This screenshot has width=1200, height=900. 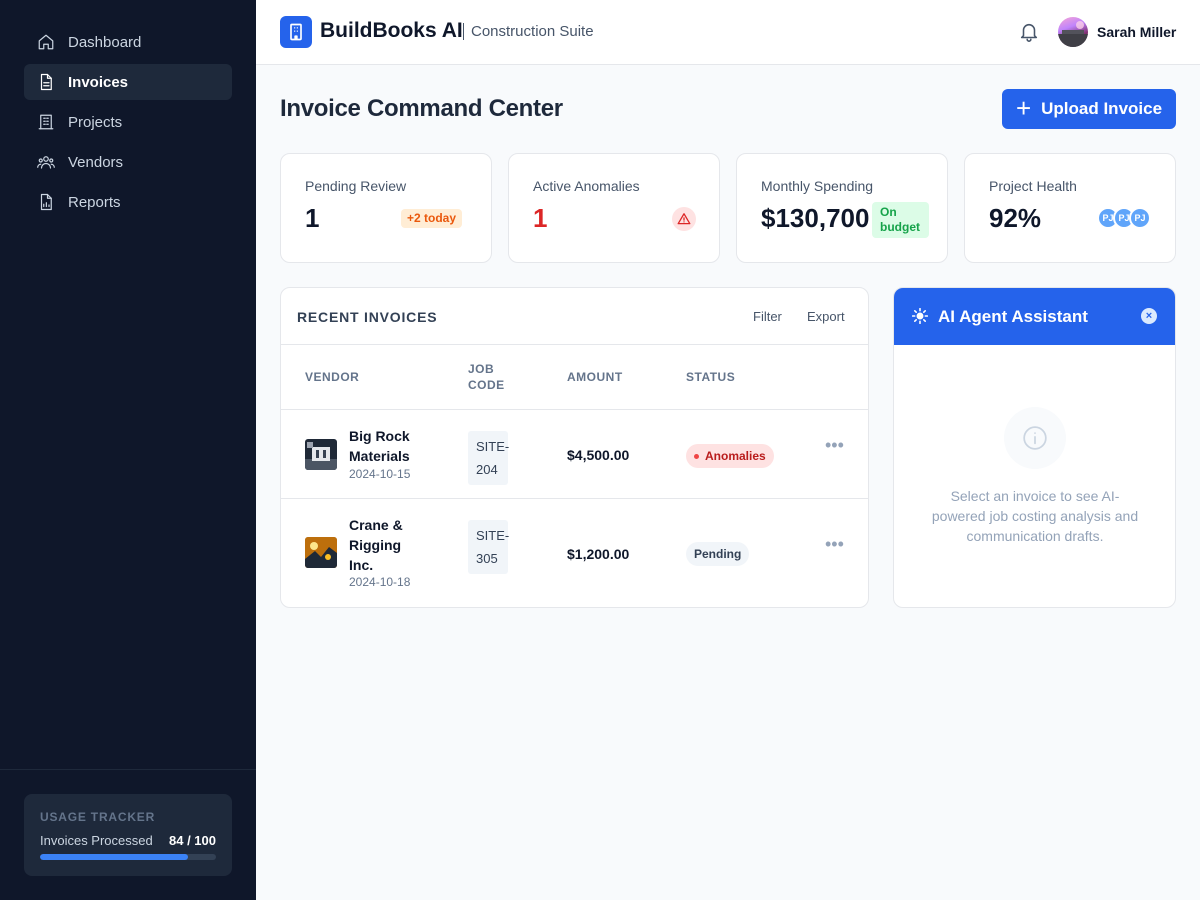 I want to click on sidebar-item-label: Projects, so click(x=95, y=122).